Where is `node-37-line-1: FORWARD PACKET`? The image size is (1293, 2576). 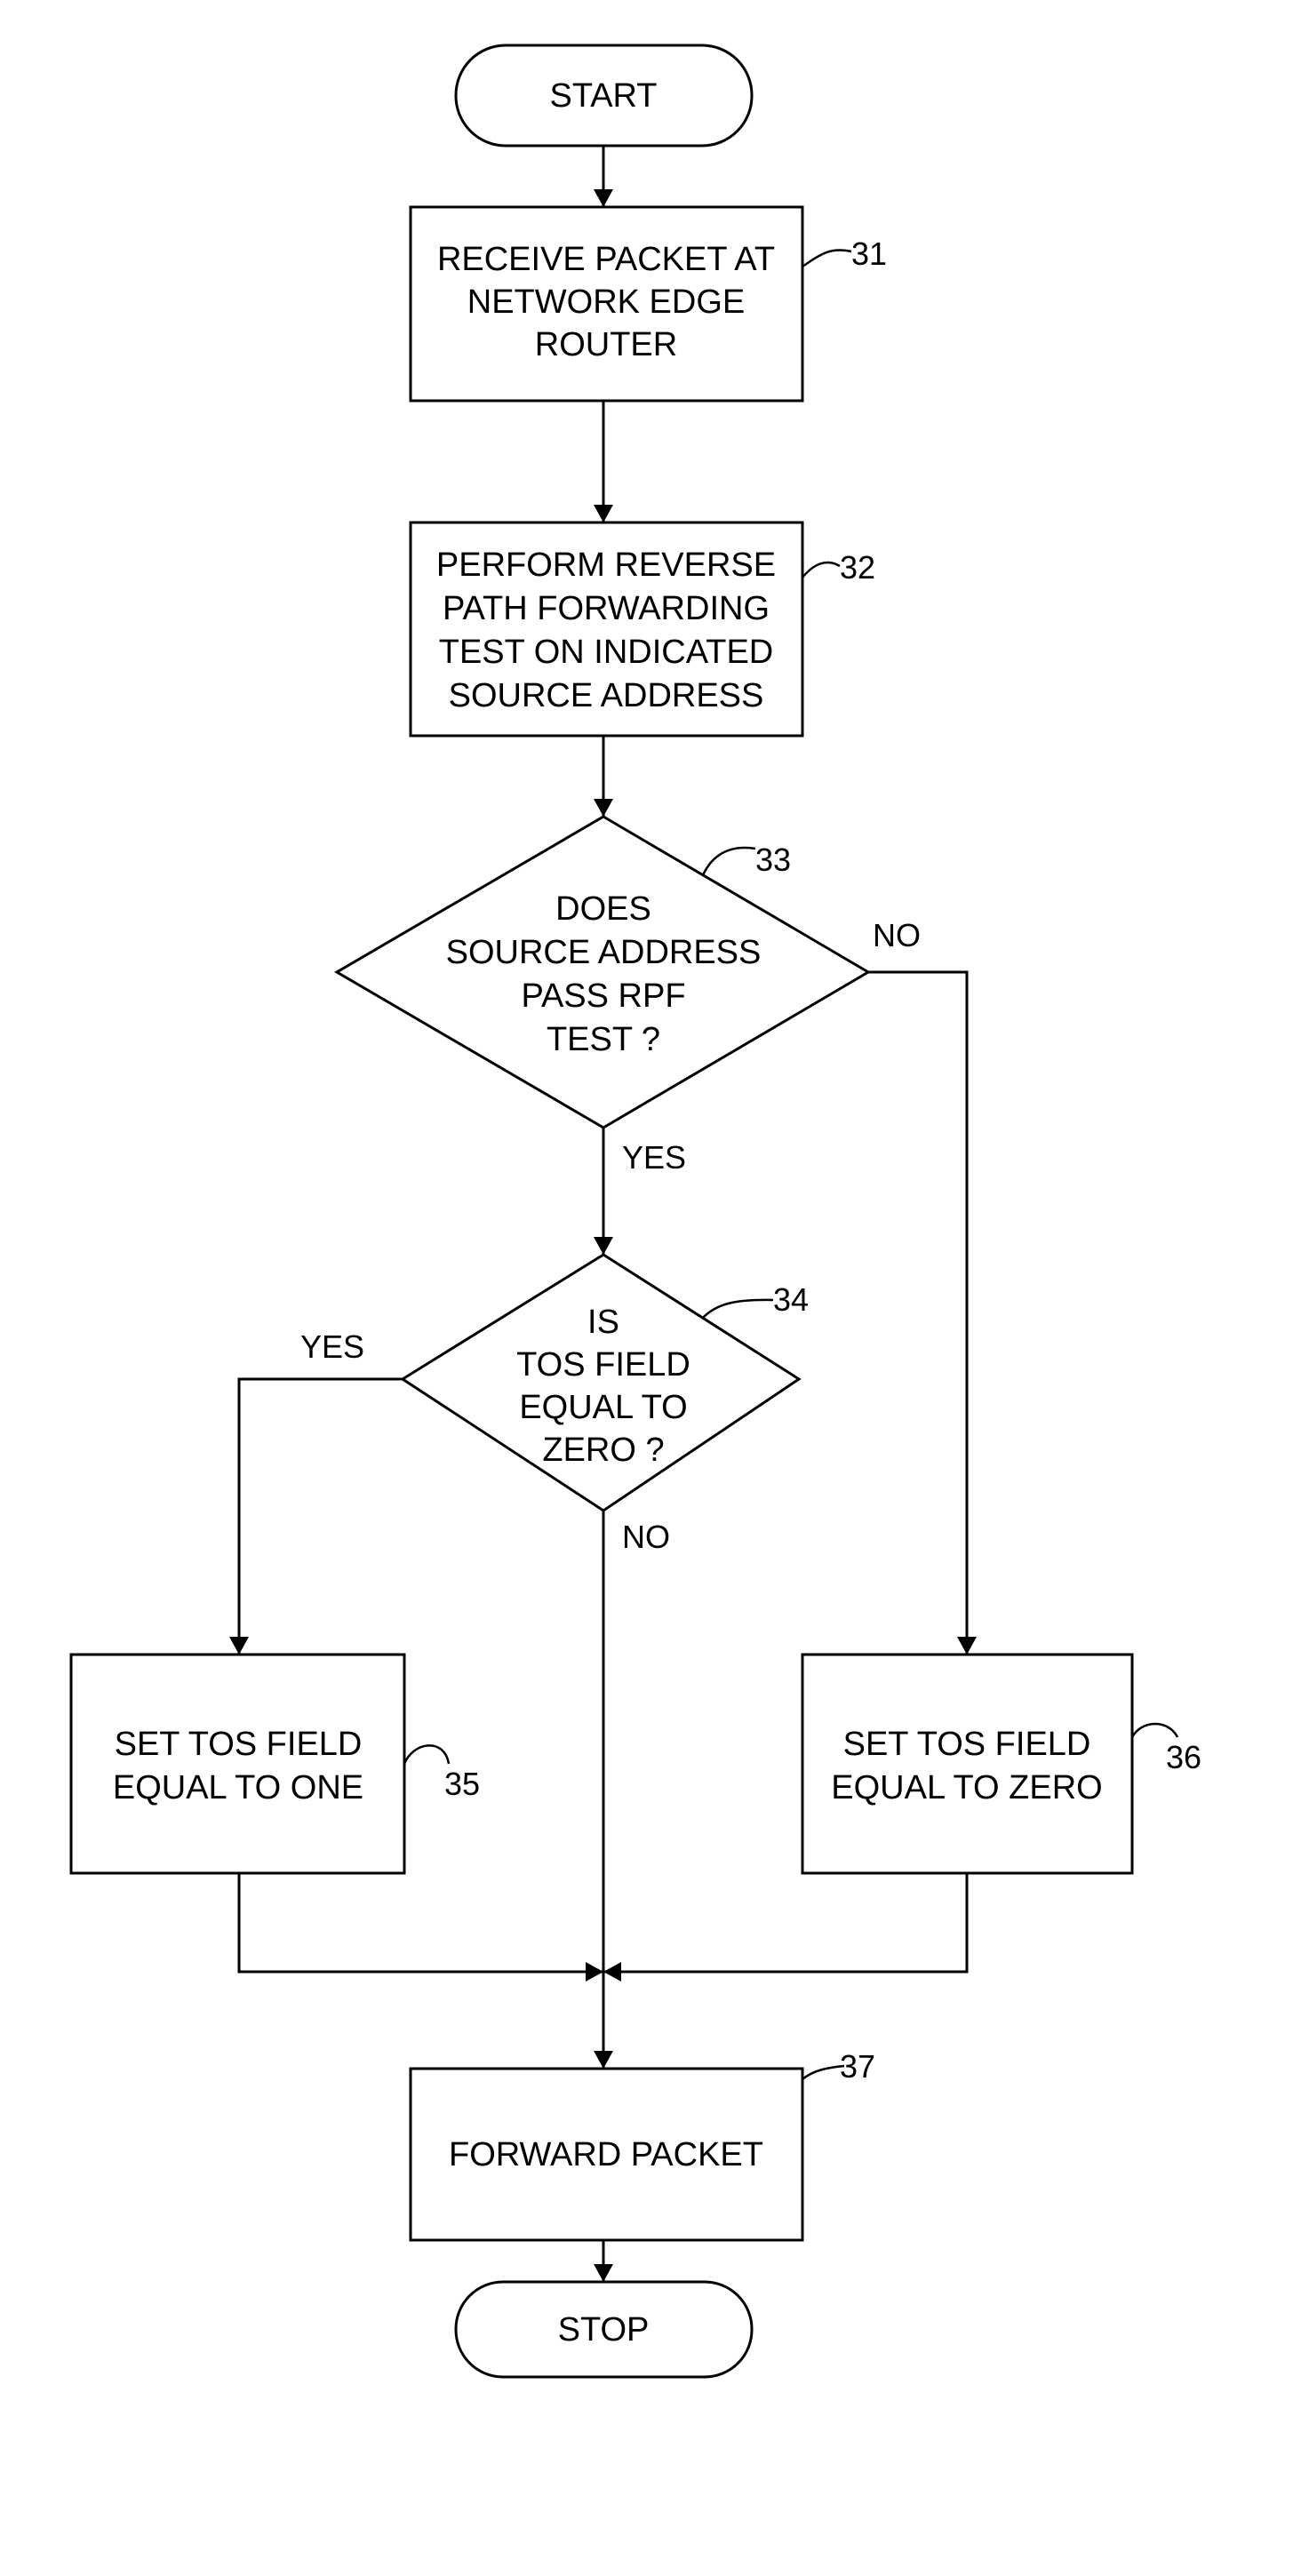
node-37-line-1: FORWARD PACKET is located at coordinates (606, 2155).